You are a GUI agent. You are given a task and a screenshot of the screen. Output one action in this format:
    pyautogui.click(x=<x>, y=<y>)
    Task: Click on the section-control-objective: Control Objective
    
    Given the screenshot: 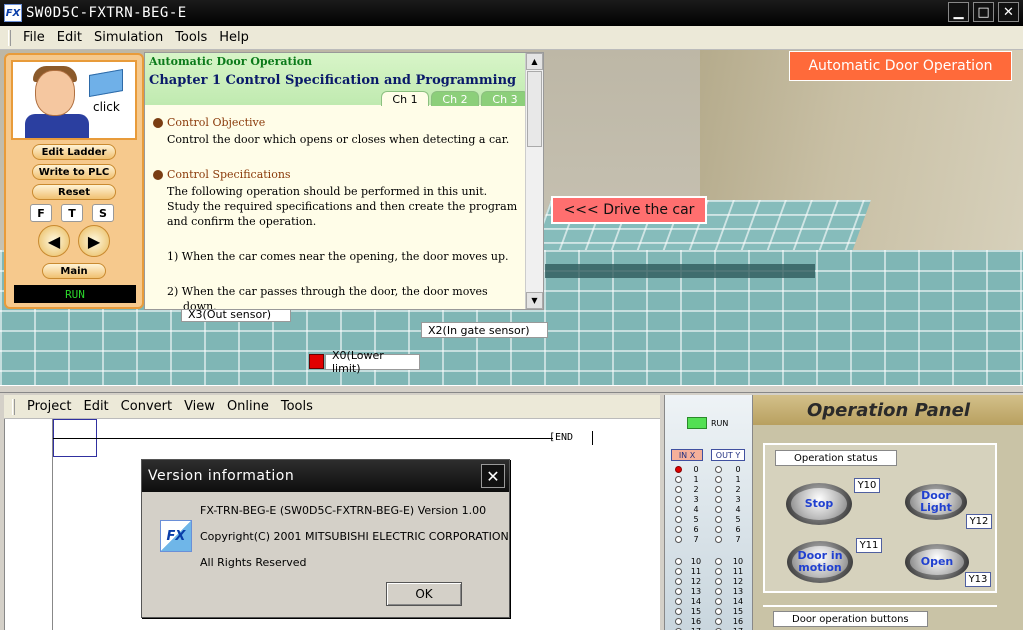 What is the action you would take?
    pyautogui.click(x=338, y=122)
    